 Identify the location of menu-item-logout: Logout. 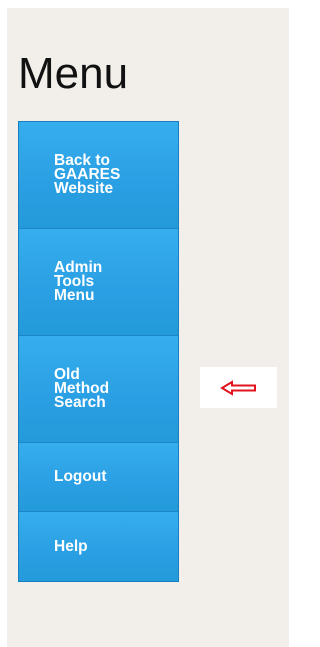
(98, 477).